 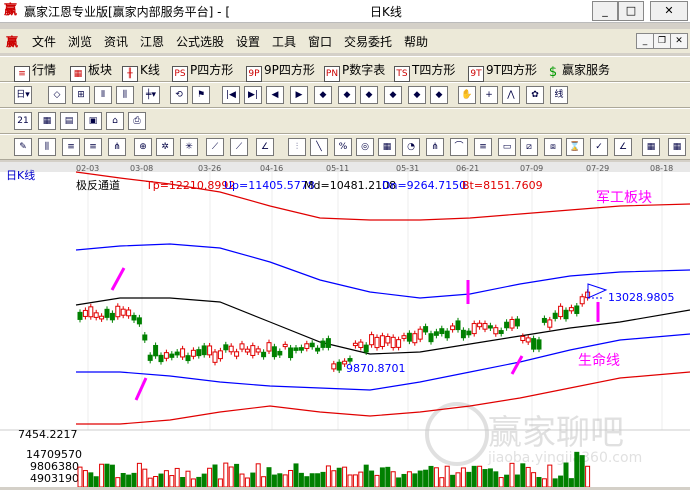 I want to click on sector-button: ▦ 板块, so click(x=91, y=71).